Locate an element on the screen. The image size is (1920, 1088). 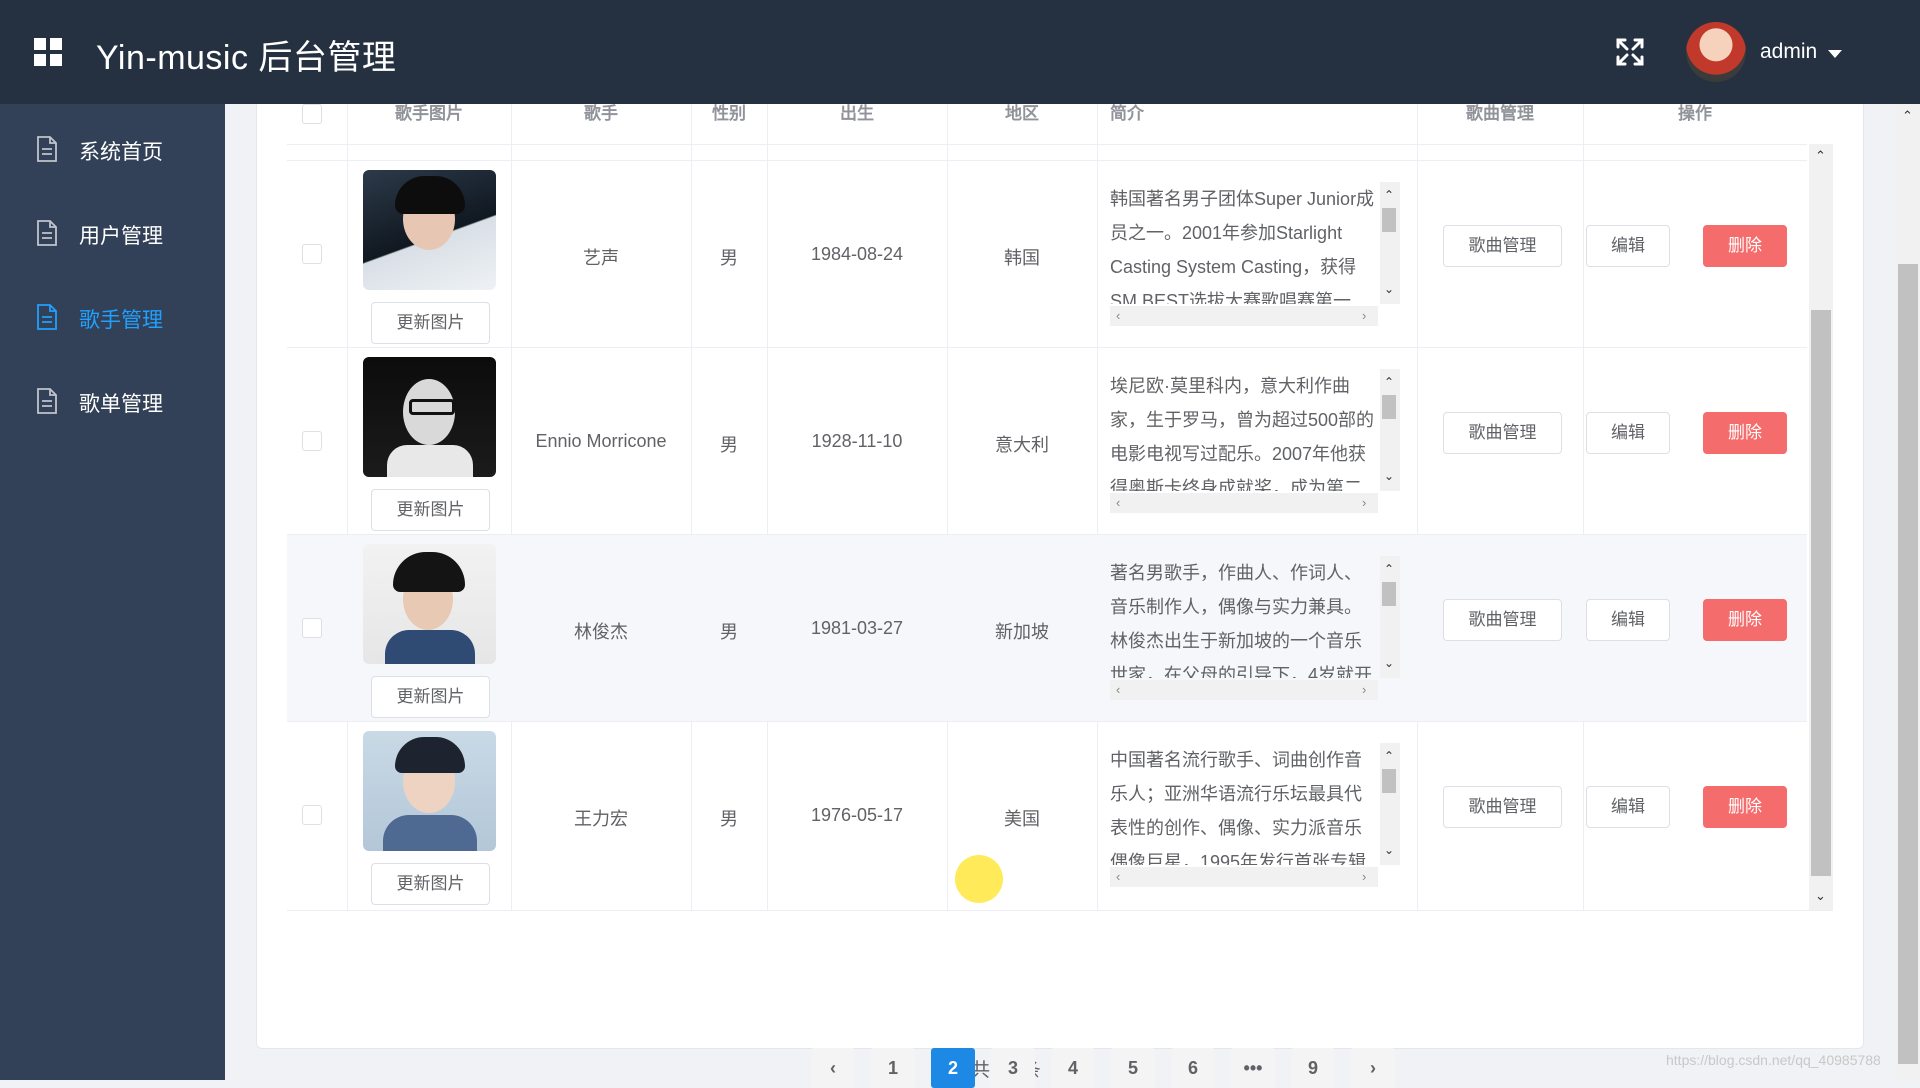
singer-name: 王力宏 is located at coordinates (601, 819).